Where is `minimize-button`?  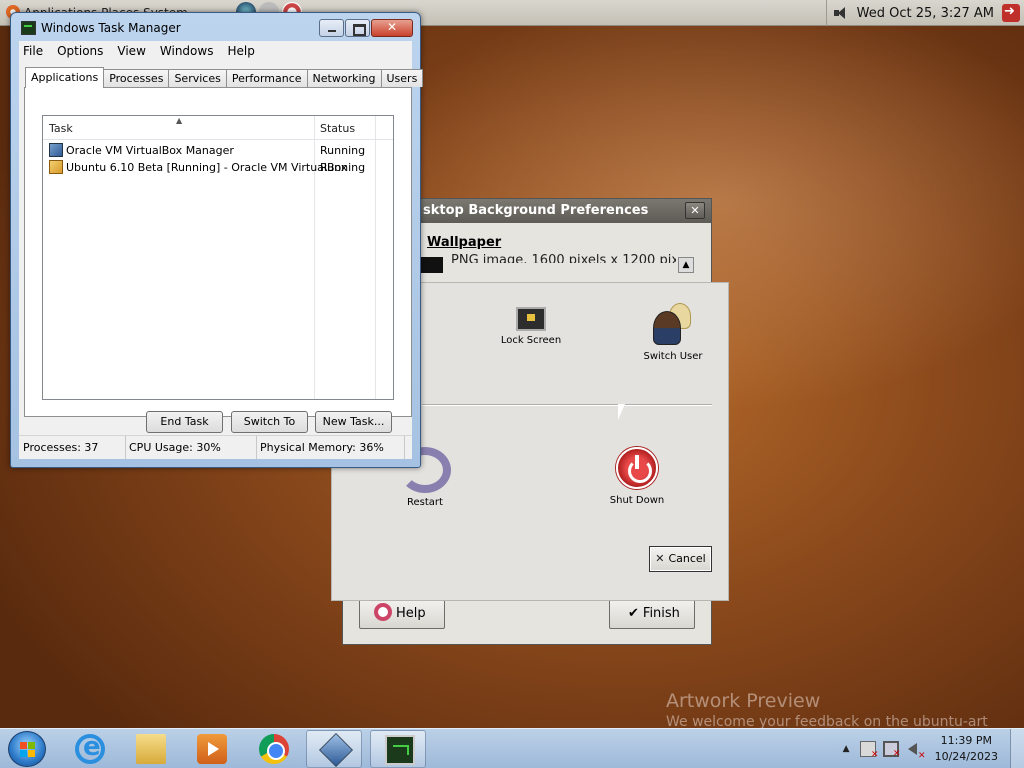
minimize-button is located at coordinates (331, 28).